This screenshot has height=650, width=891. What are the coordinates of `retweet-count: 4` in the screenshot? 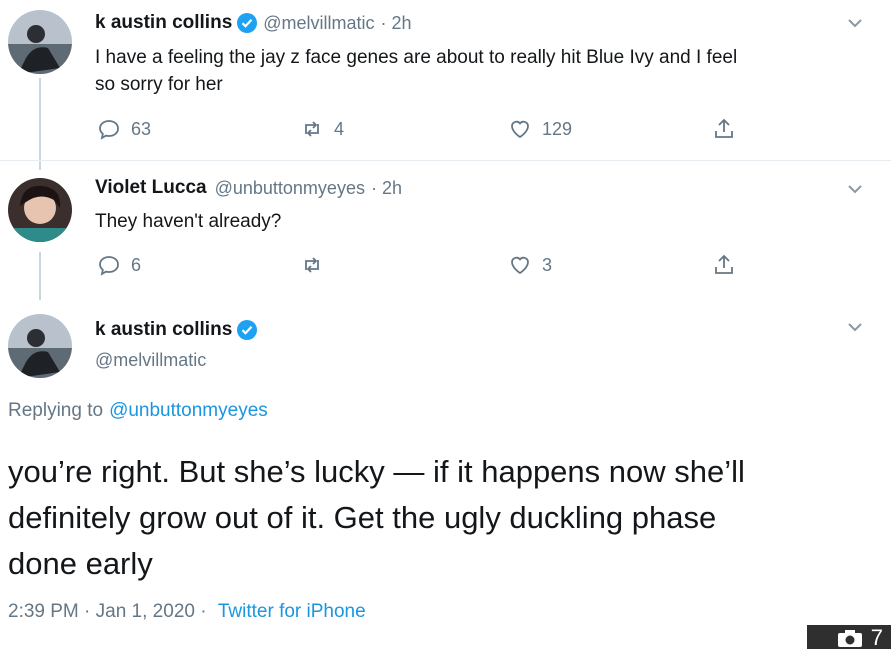 It's located at (339, 128).